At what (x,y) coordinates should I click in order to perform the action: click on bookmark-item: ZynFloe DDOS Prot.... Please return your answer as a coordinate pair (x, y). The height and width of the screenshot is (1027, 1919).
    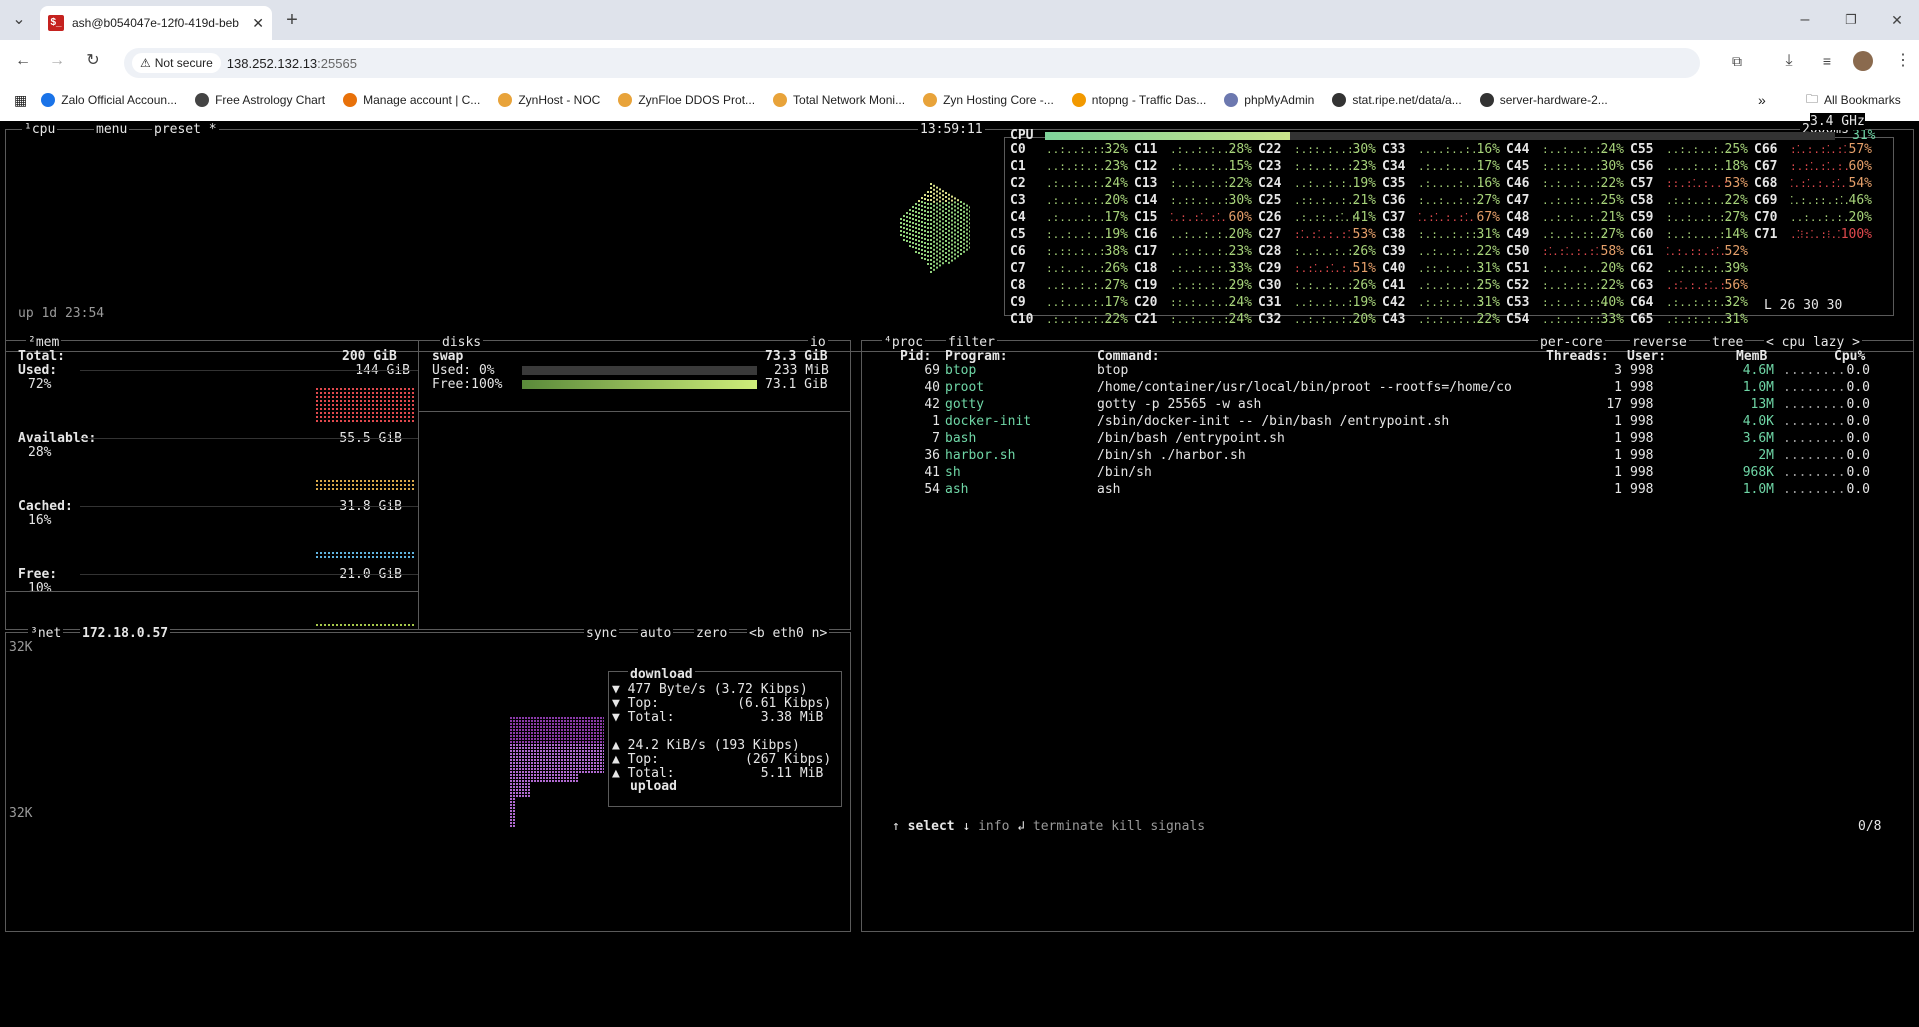
    Looking at the image, I should click on (686, 100).